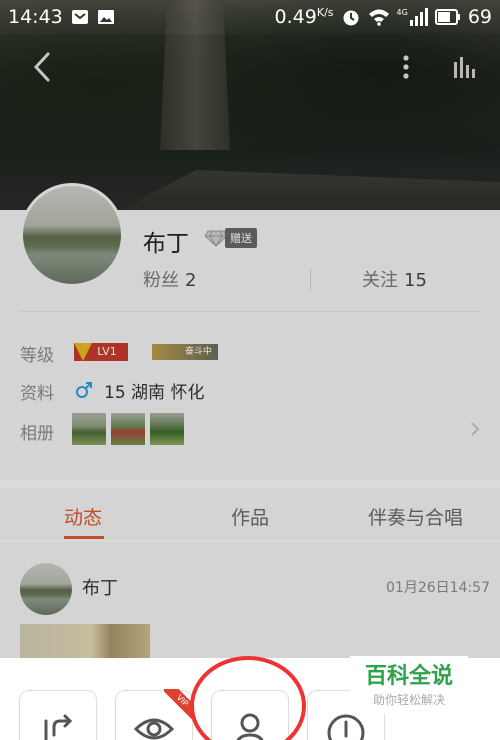 The height and width of the screenshot is (740, 500). What do you see at coordinates (408, 676) in the screenshot?
I see `watermark-title: 百科全说` at bounding box center [408, 676].